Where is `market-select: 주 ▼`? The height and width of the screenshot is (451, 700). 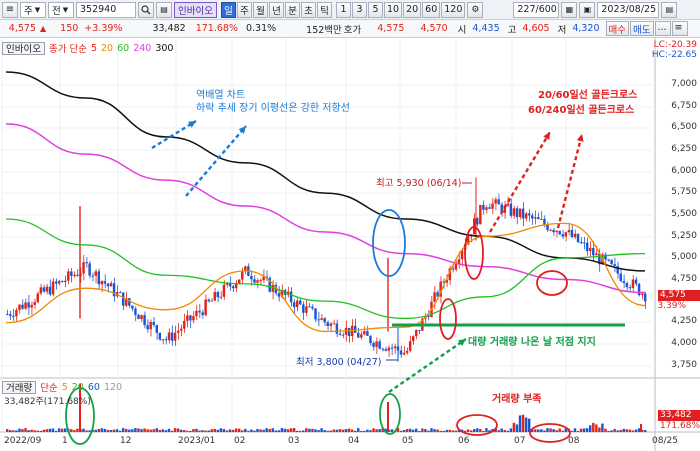
market-select: 주 ▼ is located at coordinates (33, 9).